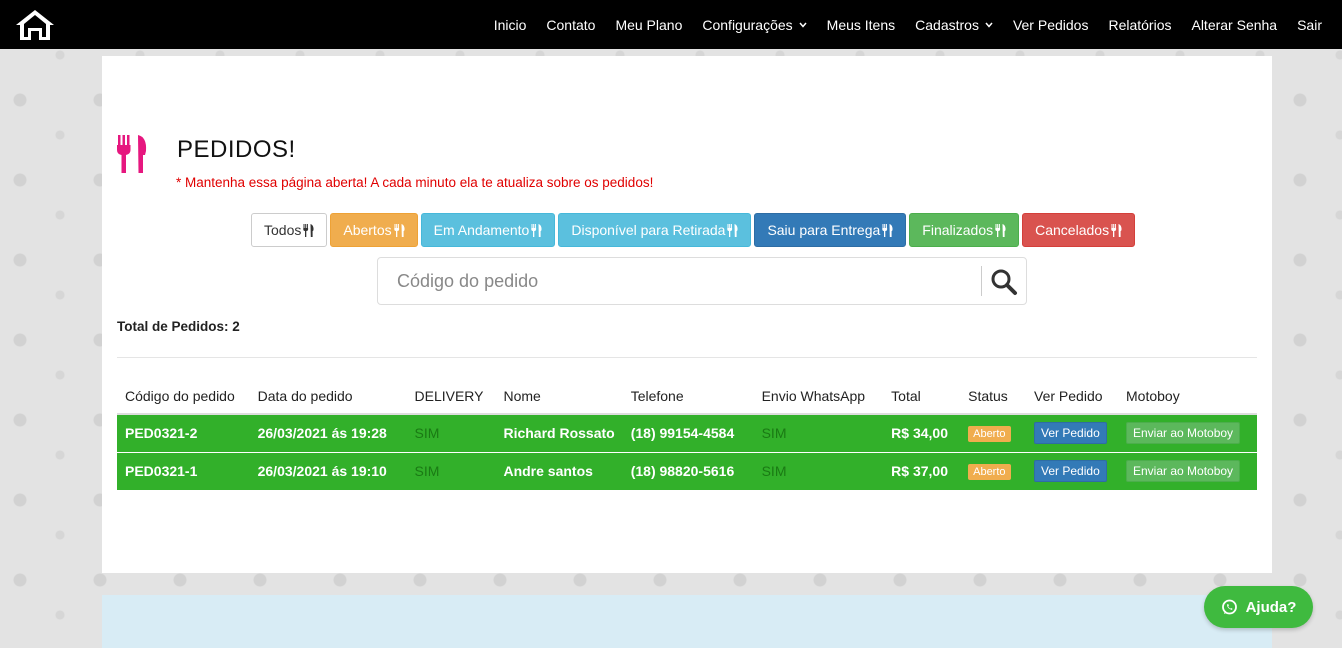 The image size is (1342, 648). What do you see at coordinates (1187, 396) in the screenshot?
I see `column-header: Motoboy` at bounding box center [1187, 396].